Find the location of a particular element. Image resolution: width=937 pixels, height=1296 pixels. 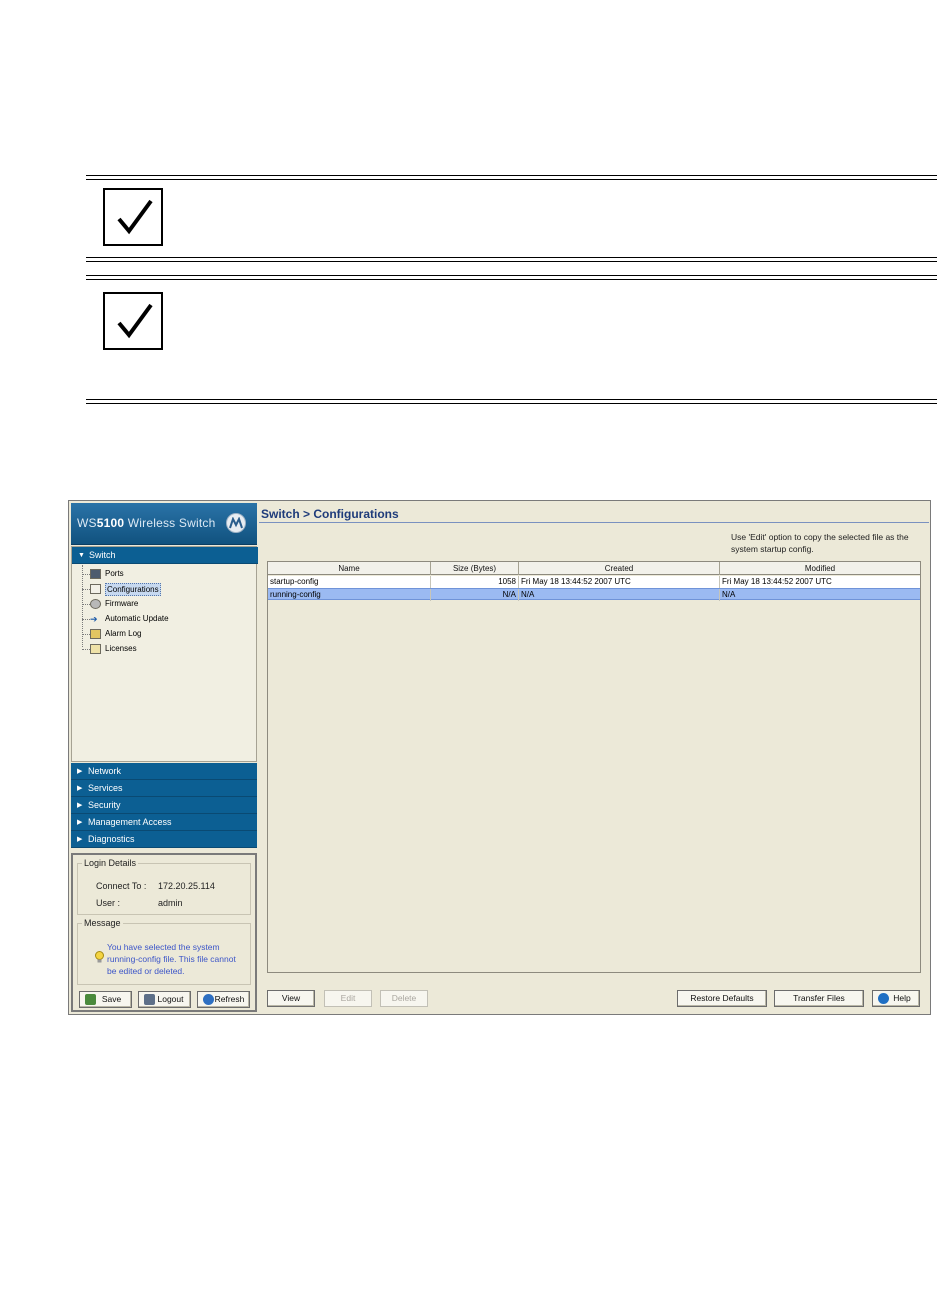

table-header: Name Size (Bytes) Created Modified is located at coordinates (594, 568).